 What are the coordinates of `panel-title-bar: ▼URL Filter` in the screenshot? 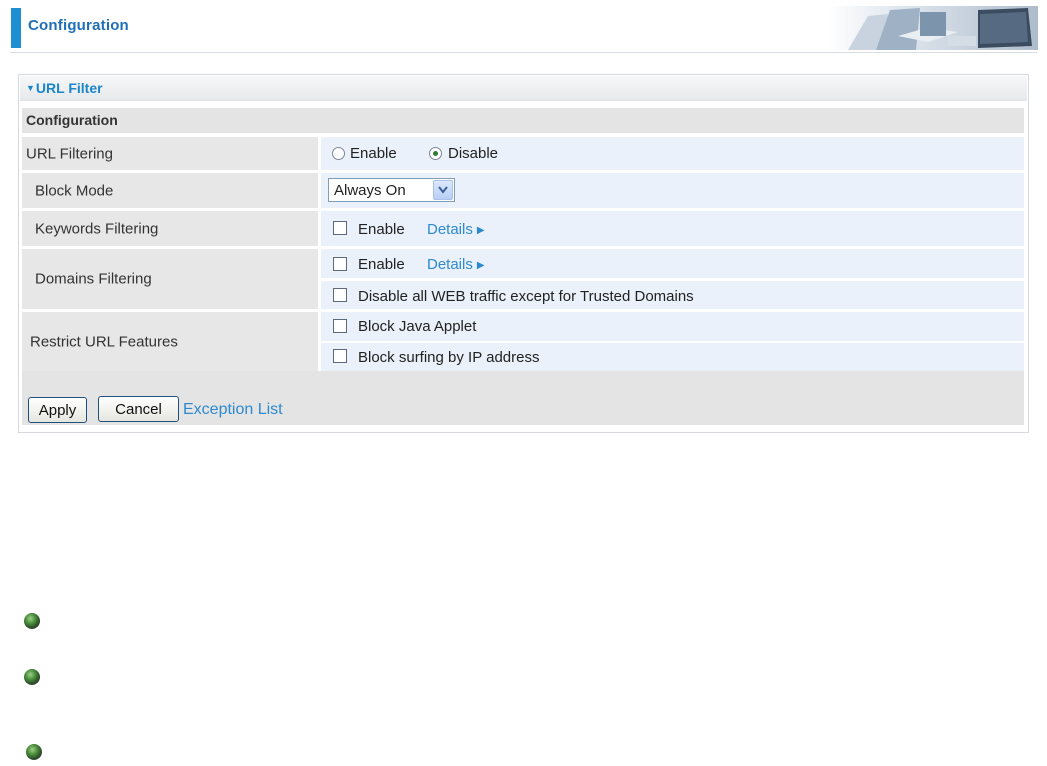 It's located at (523, 88).